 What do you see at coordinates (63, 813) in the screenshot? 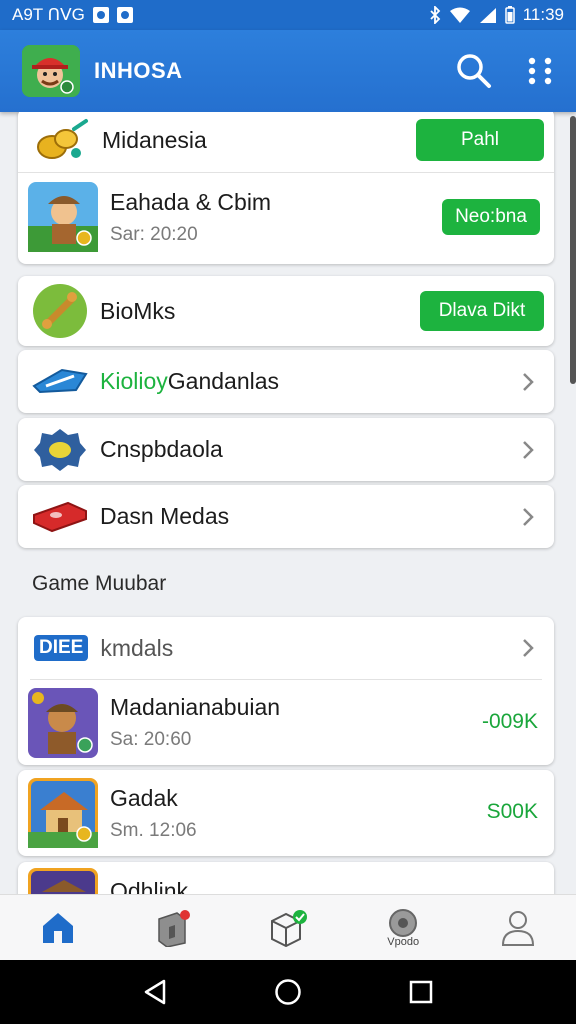
I see `house-icon` at bounding box center [63, 813].